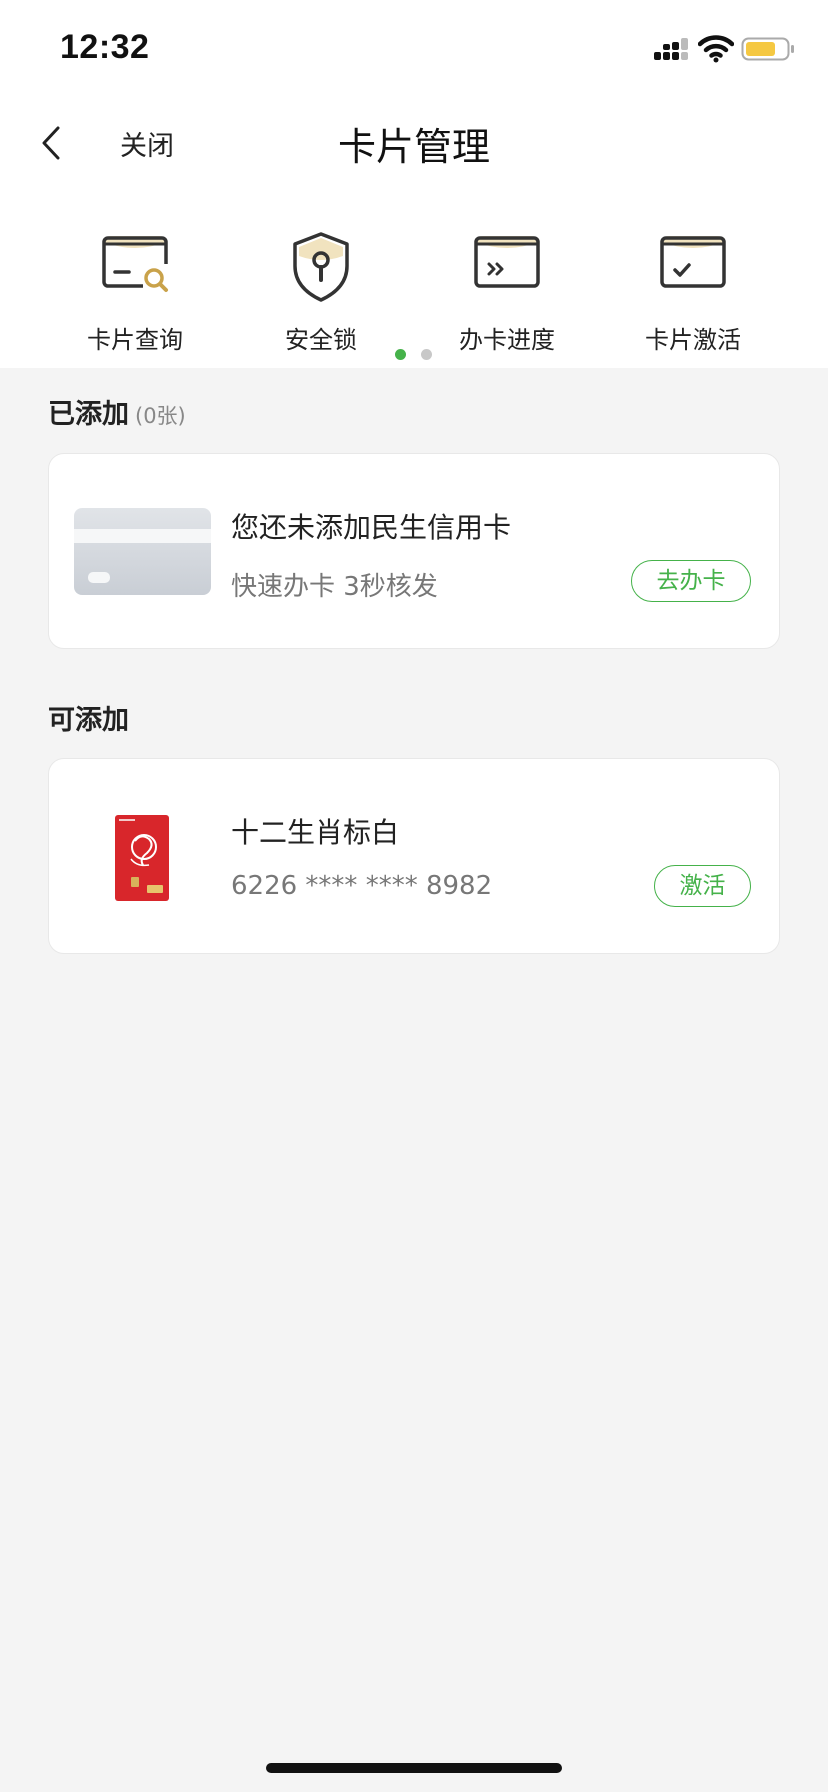 The image size is (828, 1792). I want to click on addable-card-item: 十二生肖标白 6226 **** **** 8982 激活, so click(414, 856).